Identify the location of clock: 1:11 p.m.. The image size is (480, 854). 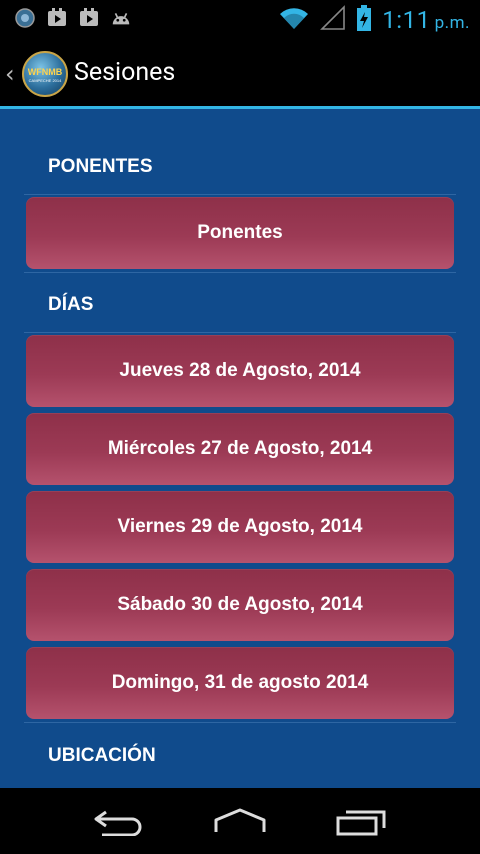
(426, 20).